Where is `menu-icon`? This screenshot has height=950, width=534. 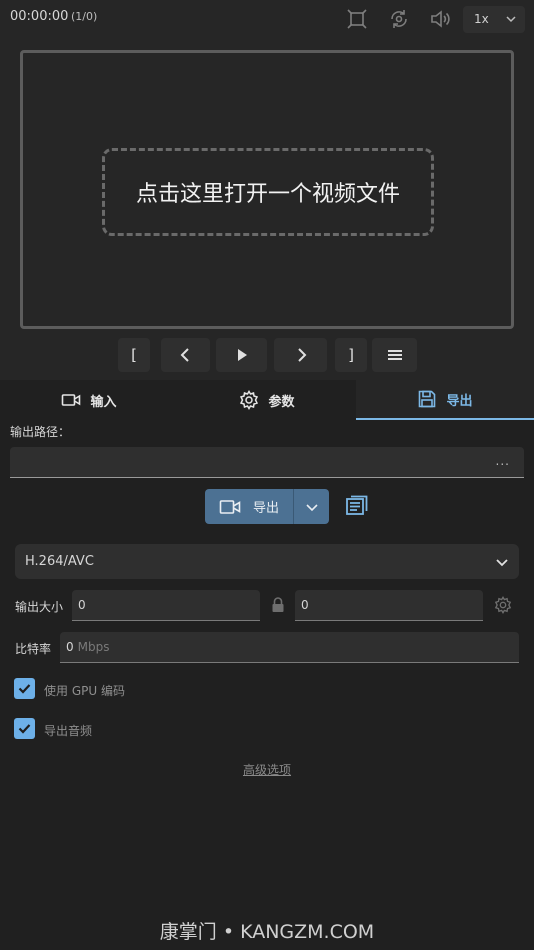 menu-icon is located at coordinates (394, 355).